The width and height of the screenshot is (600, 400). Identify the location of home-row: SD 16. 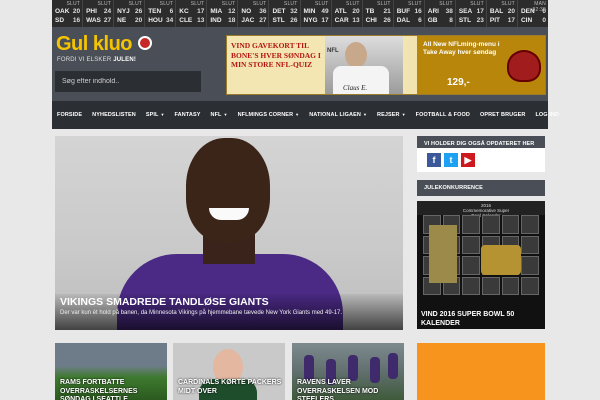
(67, 20).